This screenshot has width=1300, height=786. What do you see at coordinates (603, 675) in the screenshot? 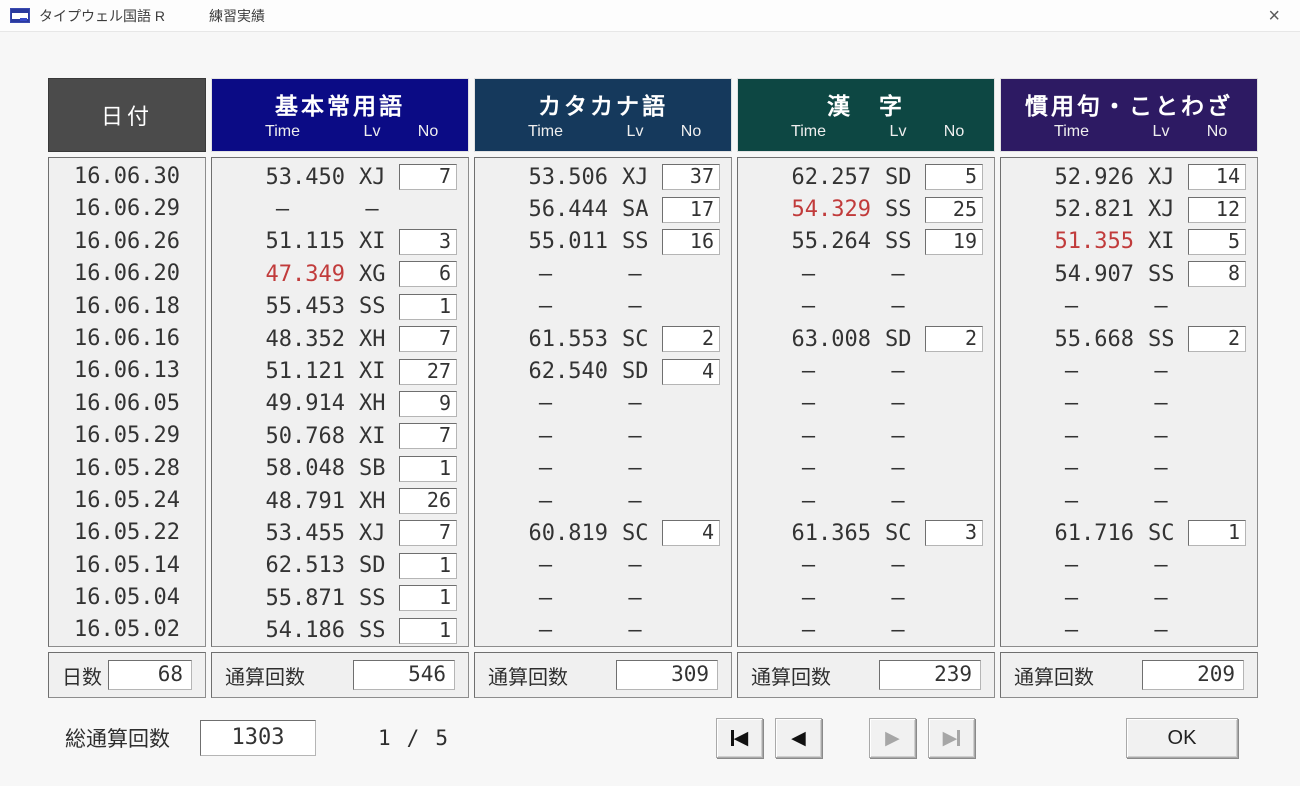
I see `cumulative-panel-katakana: 通算回数 309` at bounding box center [603, 675].